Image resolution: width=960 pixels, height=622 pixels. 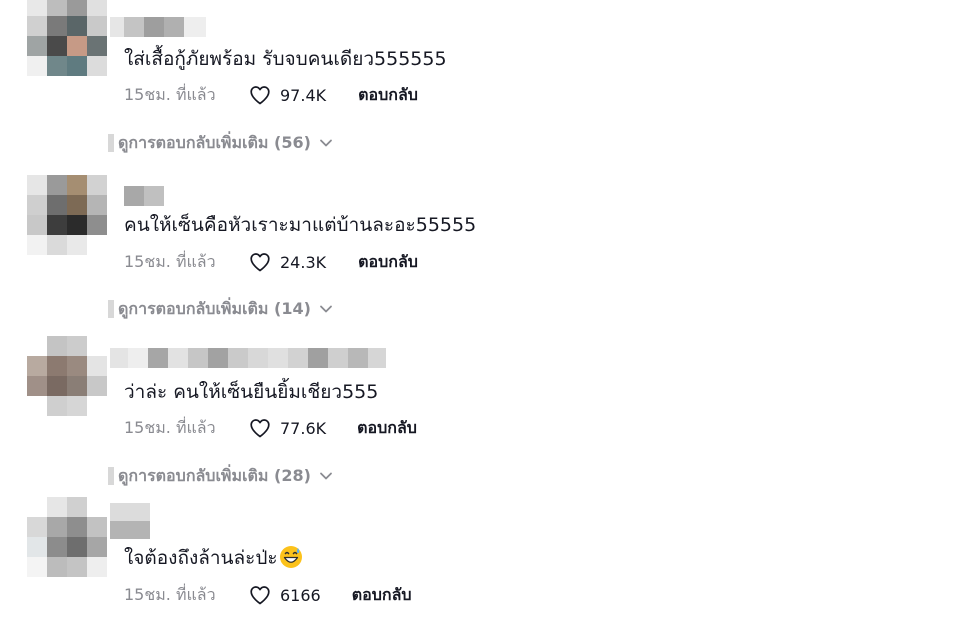 I want to click on like-button: 97.4K, so click(x=287, y=95).